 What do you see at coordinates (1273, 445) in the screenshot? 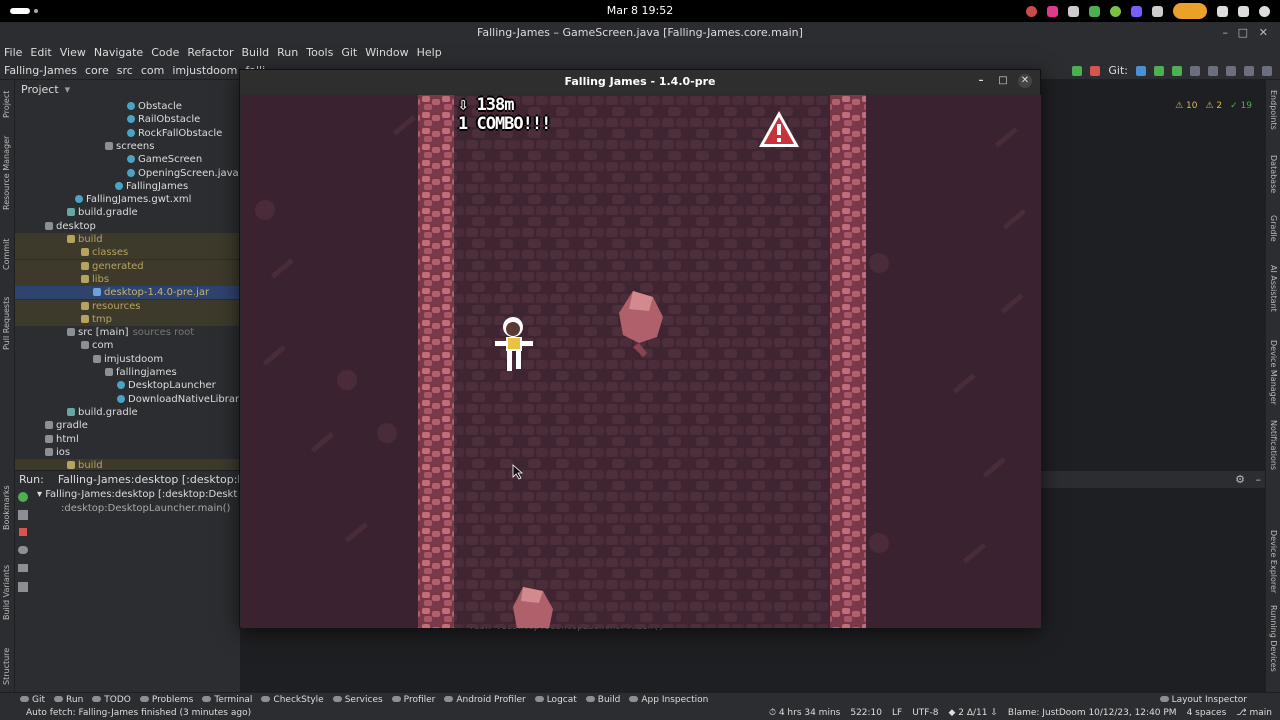
I see `right-tool-notifications: Notifications` at bounding box center [1273, 445].